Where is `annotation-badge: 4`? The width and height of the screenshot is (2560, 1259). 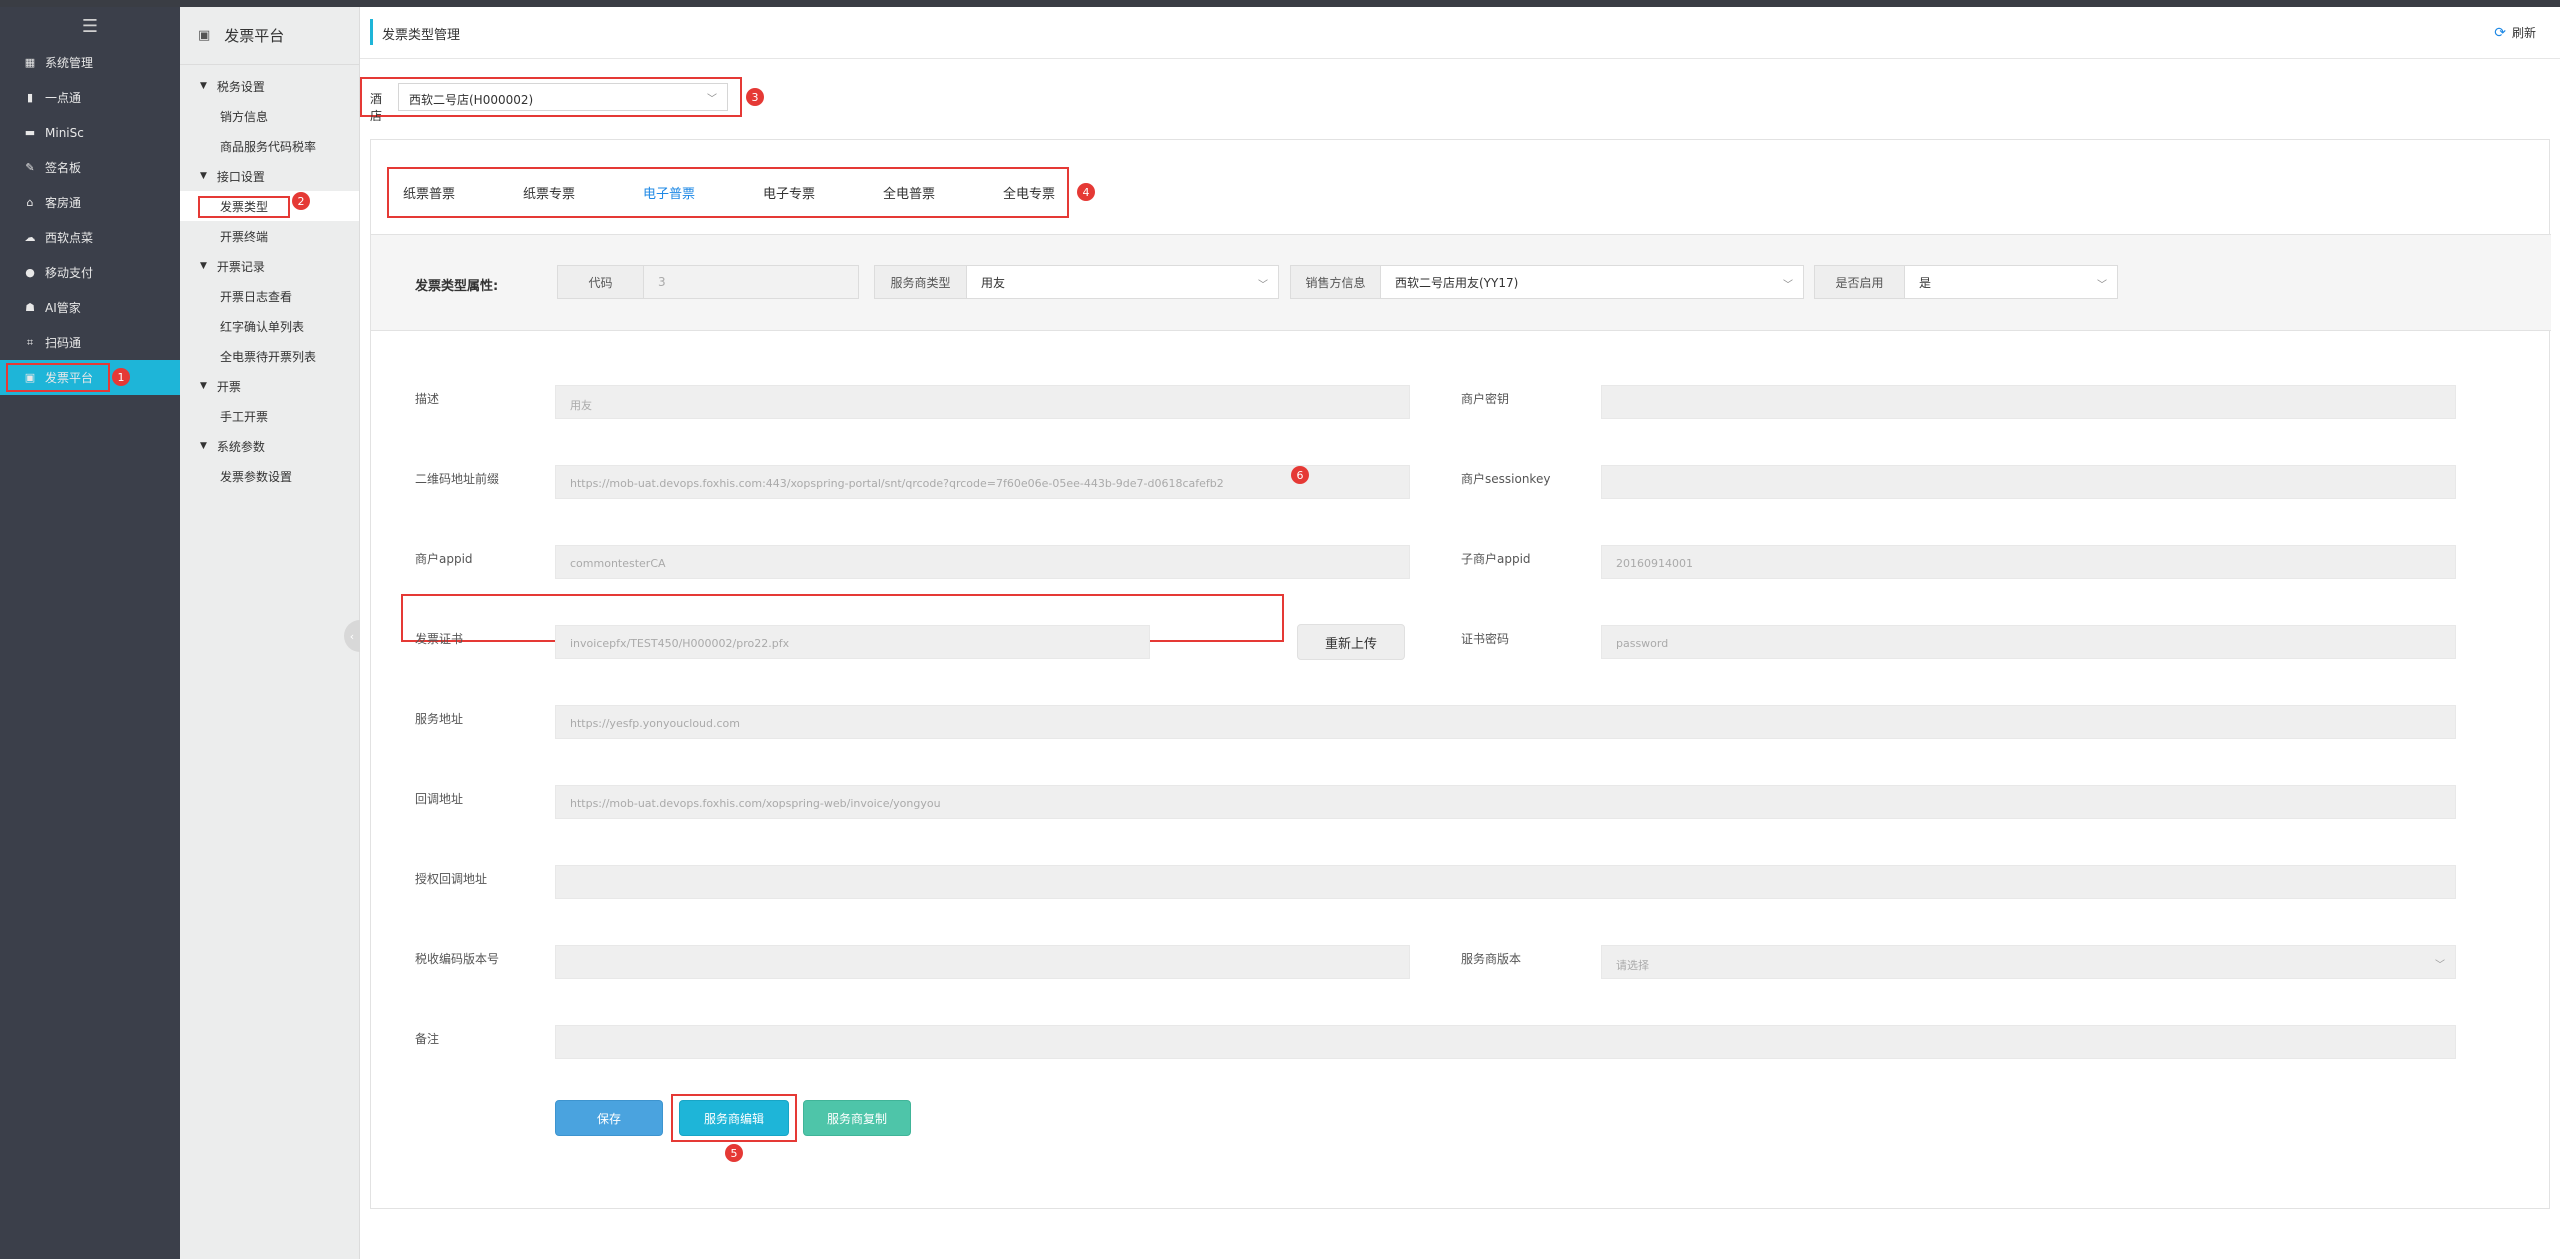
annotation-badge: 4 is located at coordinates (1086, 192).